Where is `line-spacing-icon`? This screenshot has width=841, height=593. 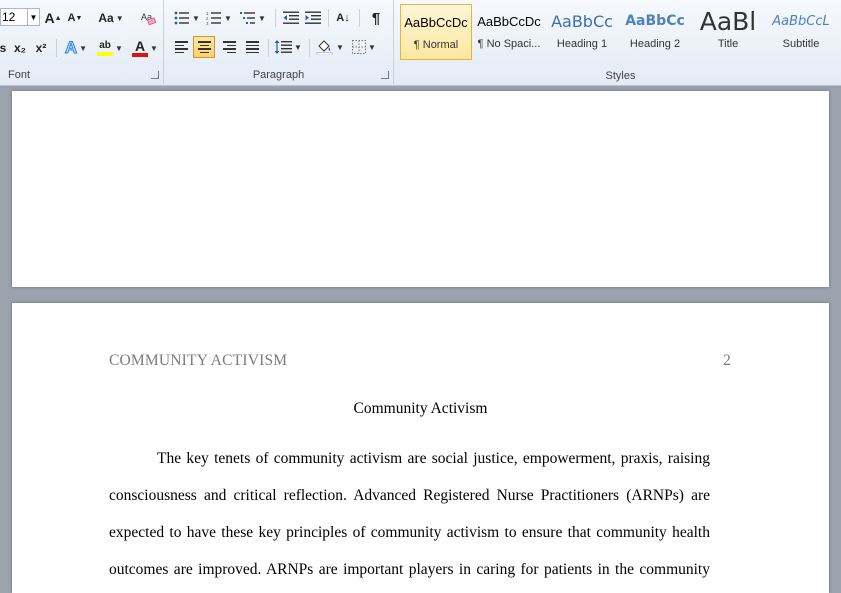
line-spacing-icon is located at coordinates (283, 47).